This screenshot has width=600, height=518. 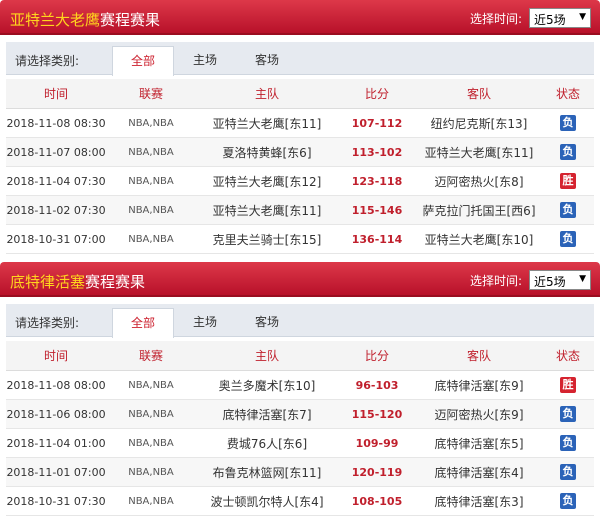 What do you see at coordinates (56, 123) in the screenshot?
I see `match-time: 2018-11-08 08:30` at bounding box center [56, 123].